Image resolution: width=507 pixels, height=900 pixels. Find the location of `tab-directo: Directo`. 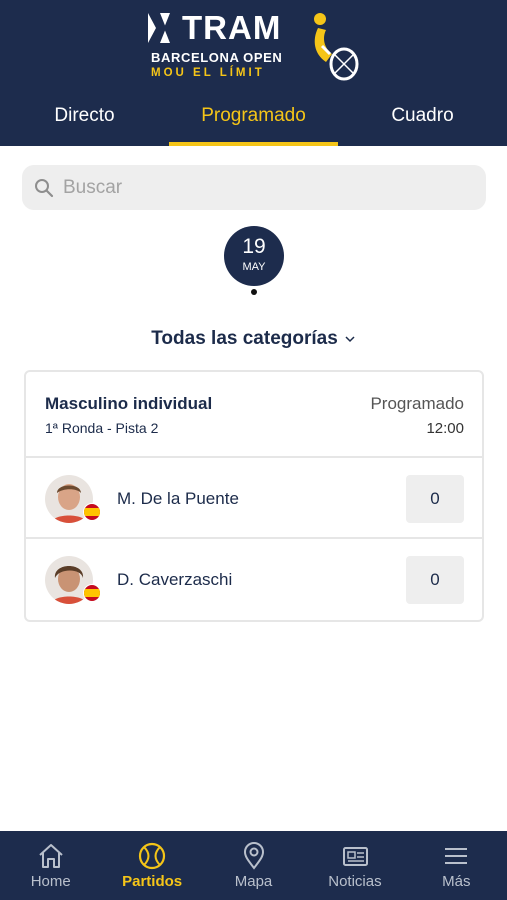

tab-directo: Directo is located at coordinates (84, 121).